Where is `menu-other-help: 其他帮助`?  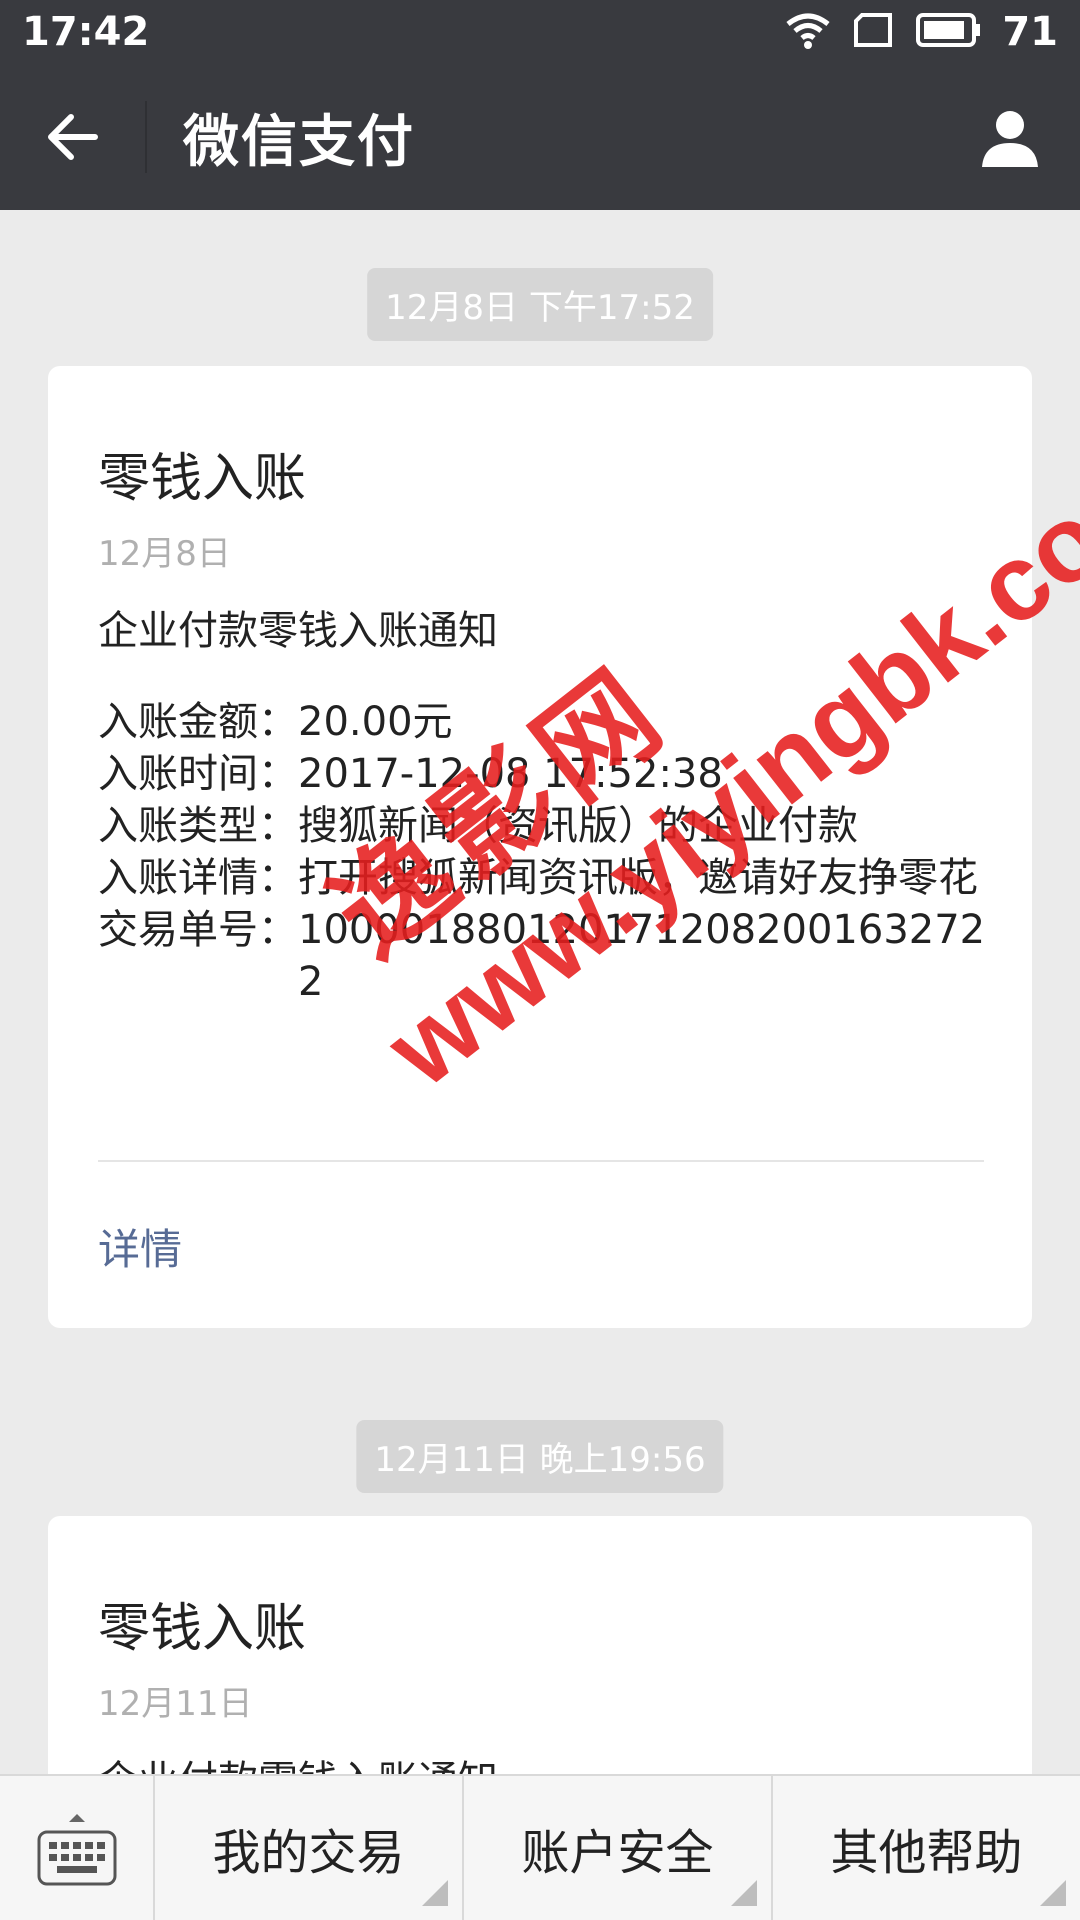
menu-other-help: 其他帮助 is located at coordinates (926, 1848).